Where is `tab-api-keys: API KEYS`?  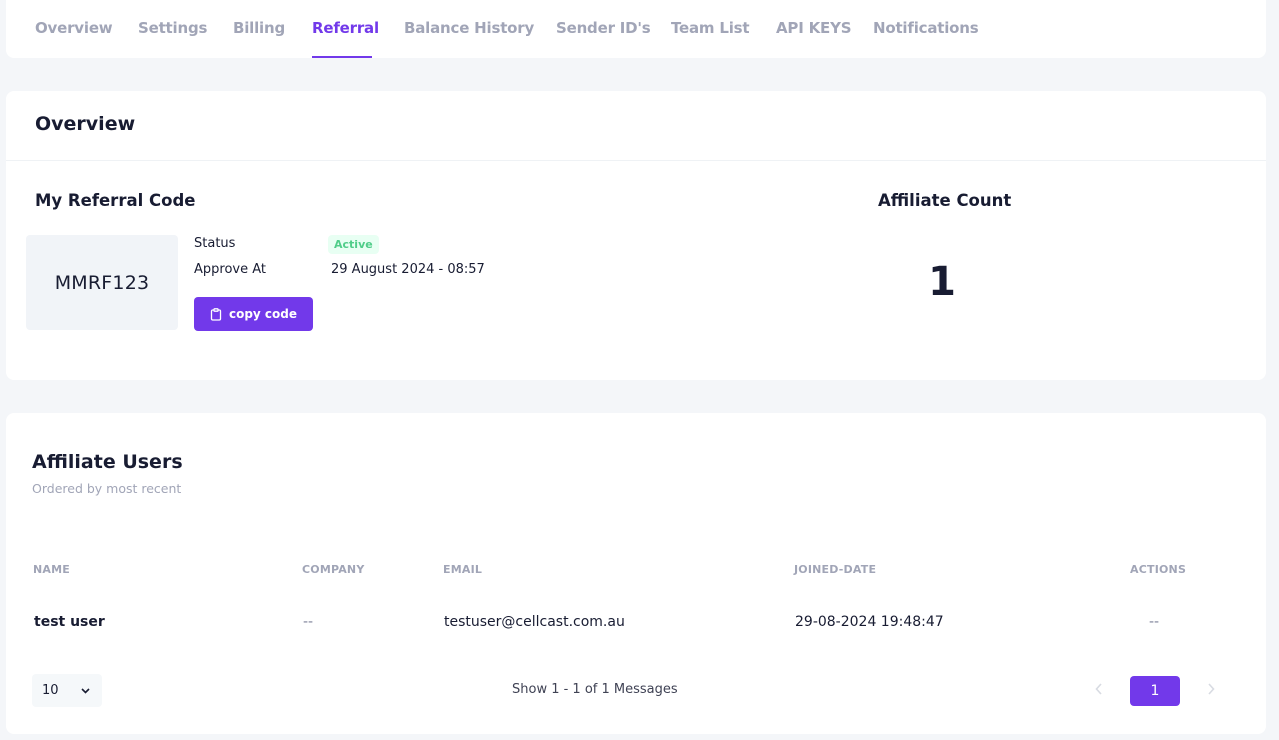
tab-api-keys: API KEYS is located at coordinates (814, 28).